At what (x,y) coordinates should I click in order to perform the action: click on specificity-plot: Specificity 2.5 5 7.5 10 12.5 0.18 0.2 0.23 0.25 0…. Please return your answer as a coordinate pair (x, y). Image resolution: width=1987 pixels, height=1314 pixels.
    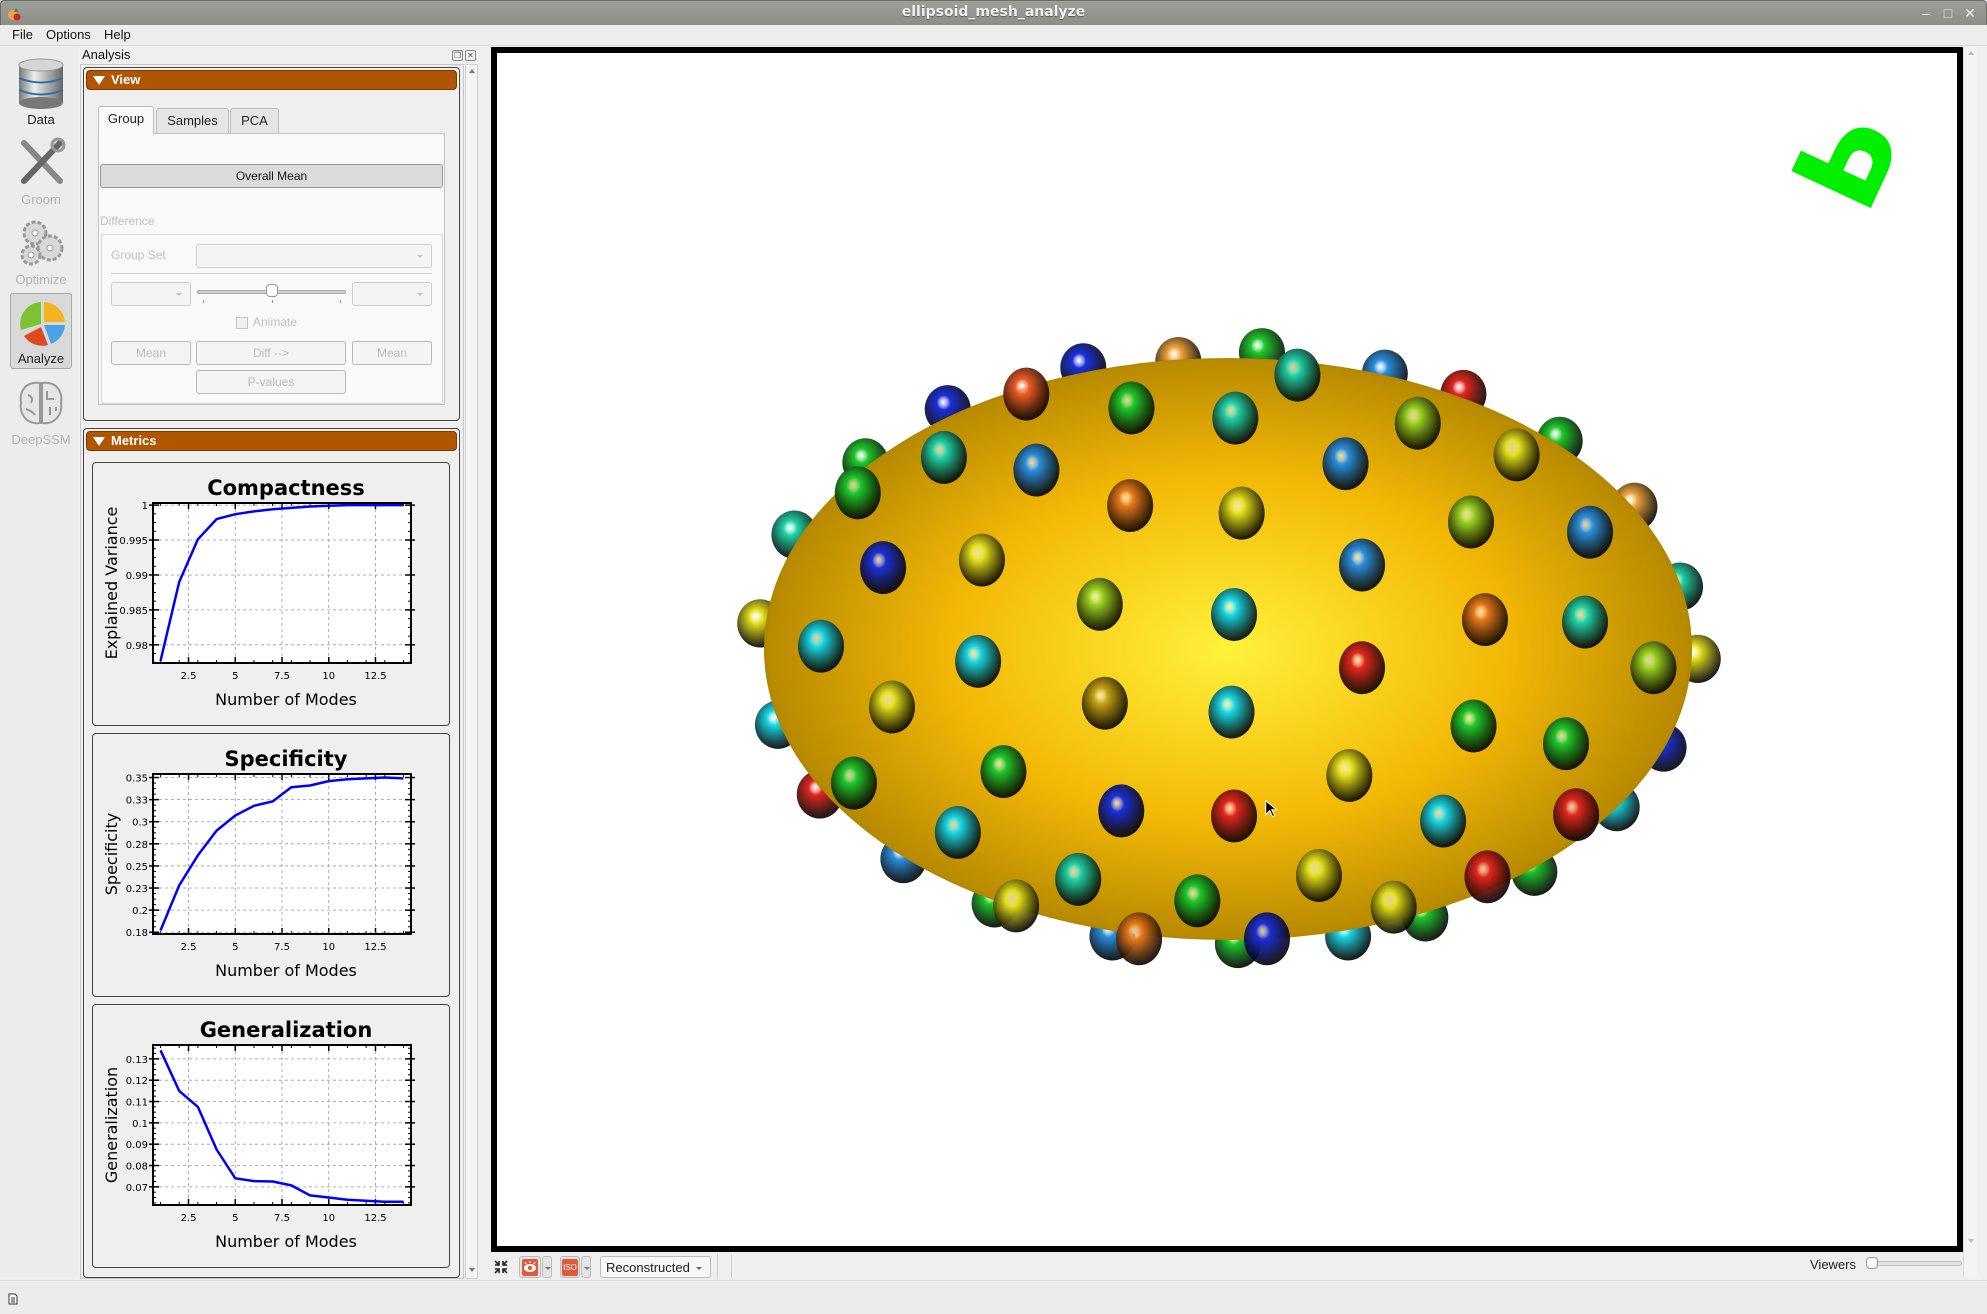
    Looking at the image, I should click on (258, 863).